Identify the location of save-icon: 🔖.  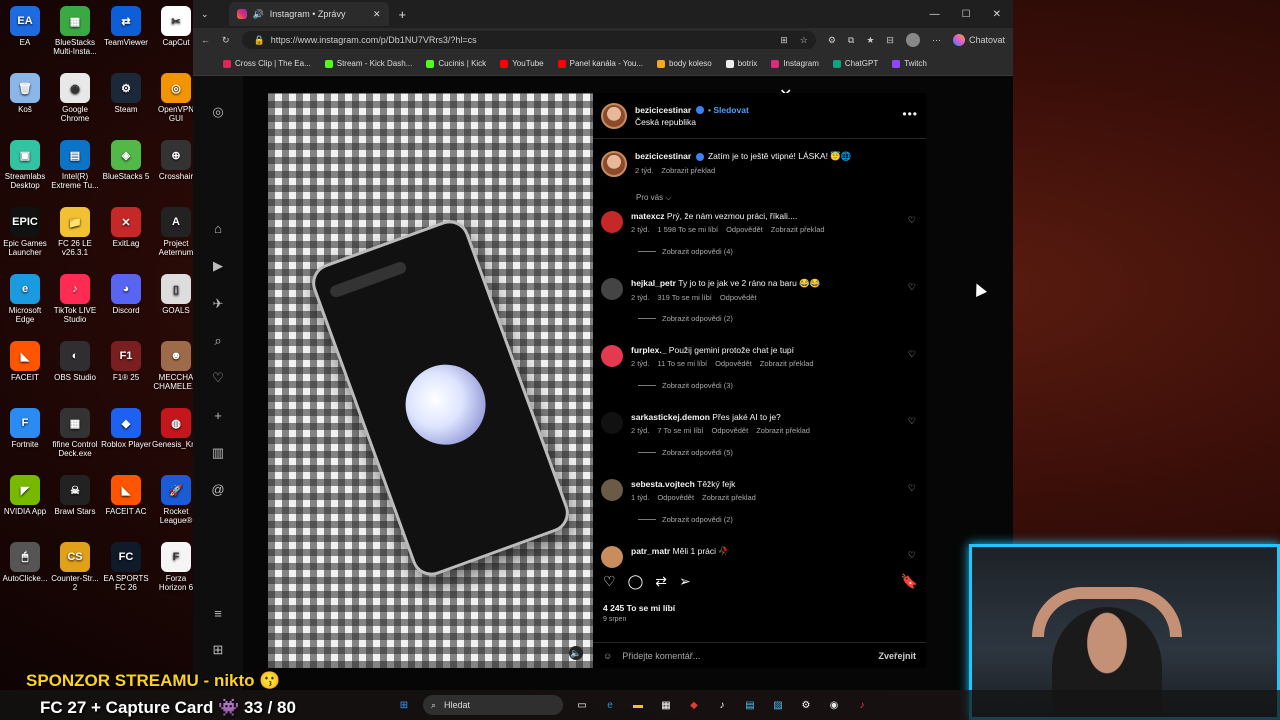
(909, 581).